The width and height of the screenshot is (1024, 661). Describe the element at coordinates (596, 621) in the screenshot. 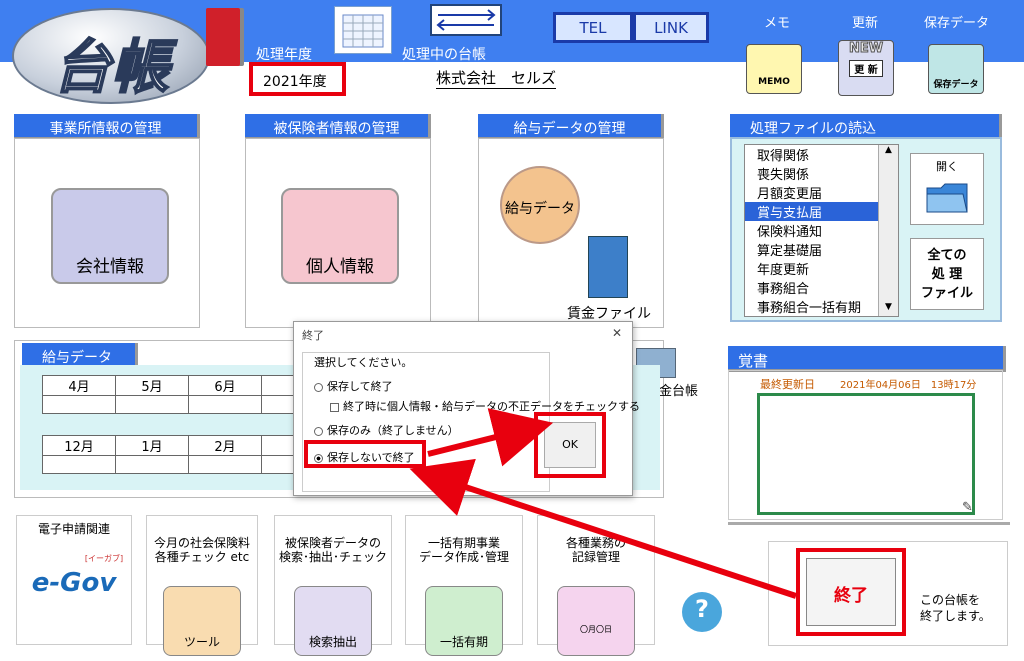

I see `record-icon: 〇月〇日 手 続 録` at that location.